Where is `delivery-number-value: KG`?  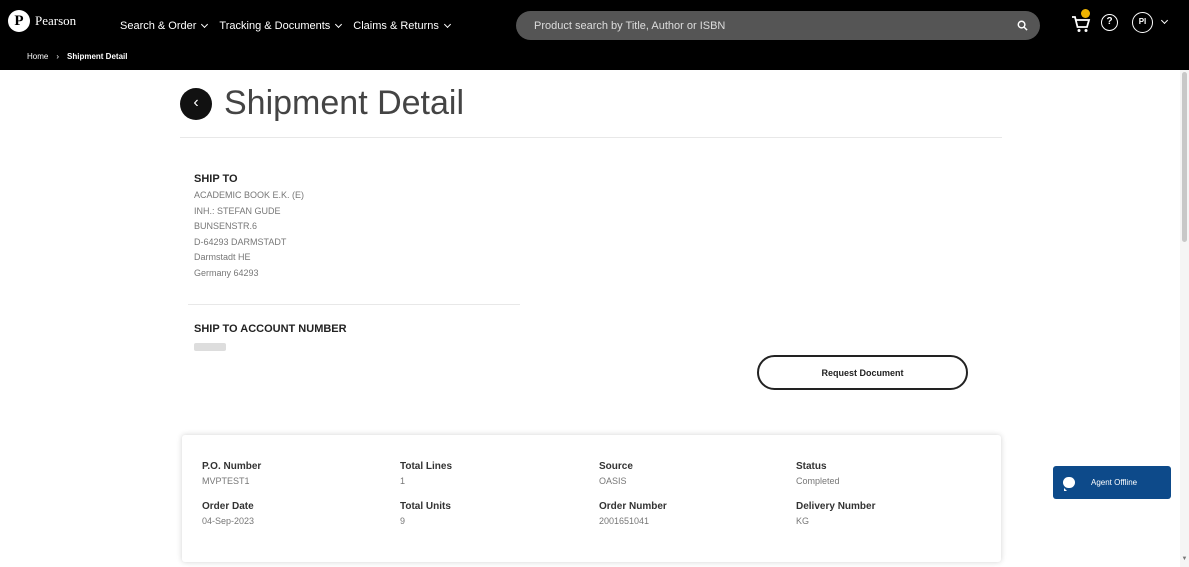
delivery-number-value: KG is located at coordinates (803, 521).